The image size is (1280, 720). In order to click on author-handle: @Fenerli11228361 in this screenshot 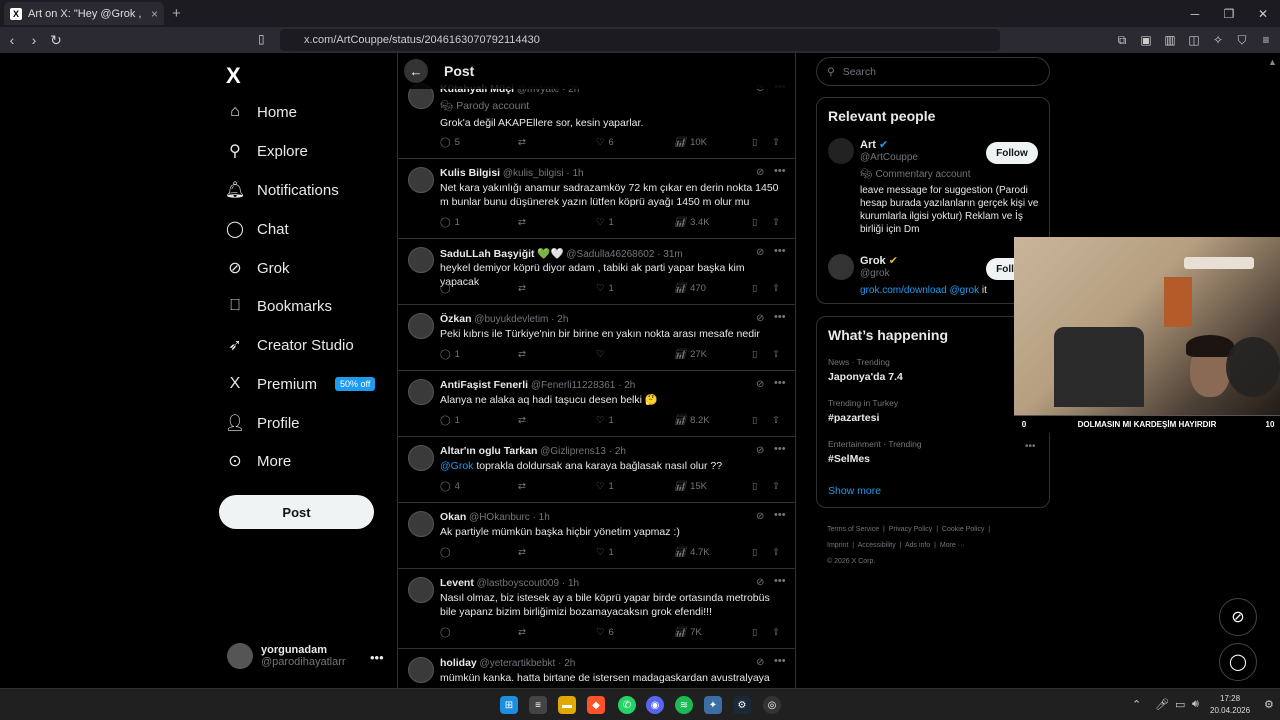, I will do `click(573, 385)`.